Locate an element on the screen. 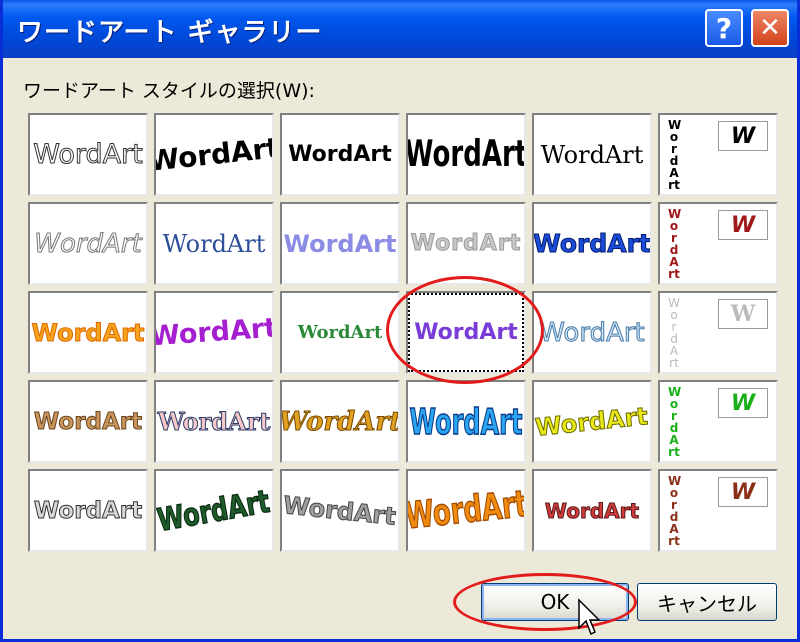 Image resolution: width=800 pixels, height=642 pixels. style-tile-r2c4: WordArt is located at coordinates (466, 243).